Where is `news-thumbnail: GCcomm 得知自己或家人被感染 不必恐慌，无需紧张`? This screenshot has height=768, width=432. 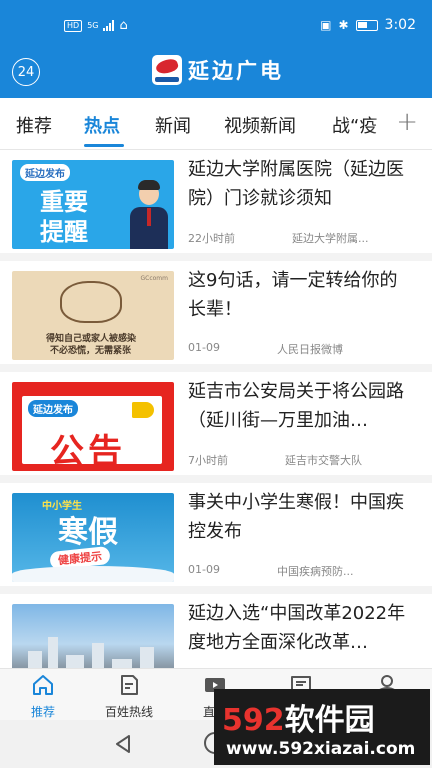 news-thumbnail: GCcomm 得知自己或家人被感染 不必恐慌，无需紧张 is located at coordinates (93, 315).